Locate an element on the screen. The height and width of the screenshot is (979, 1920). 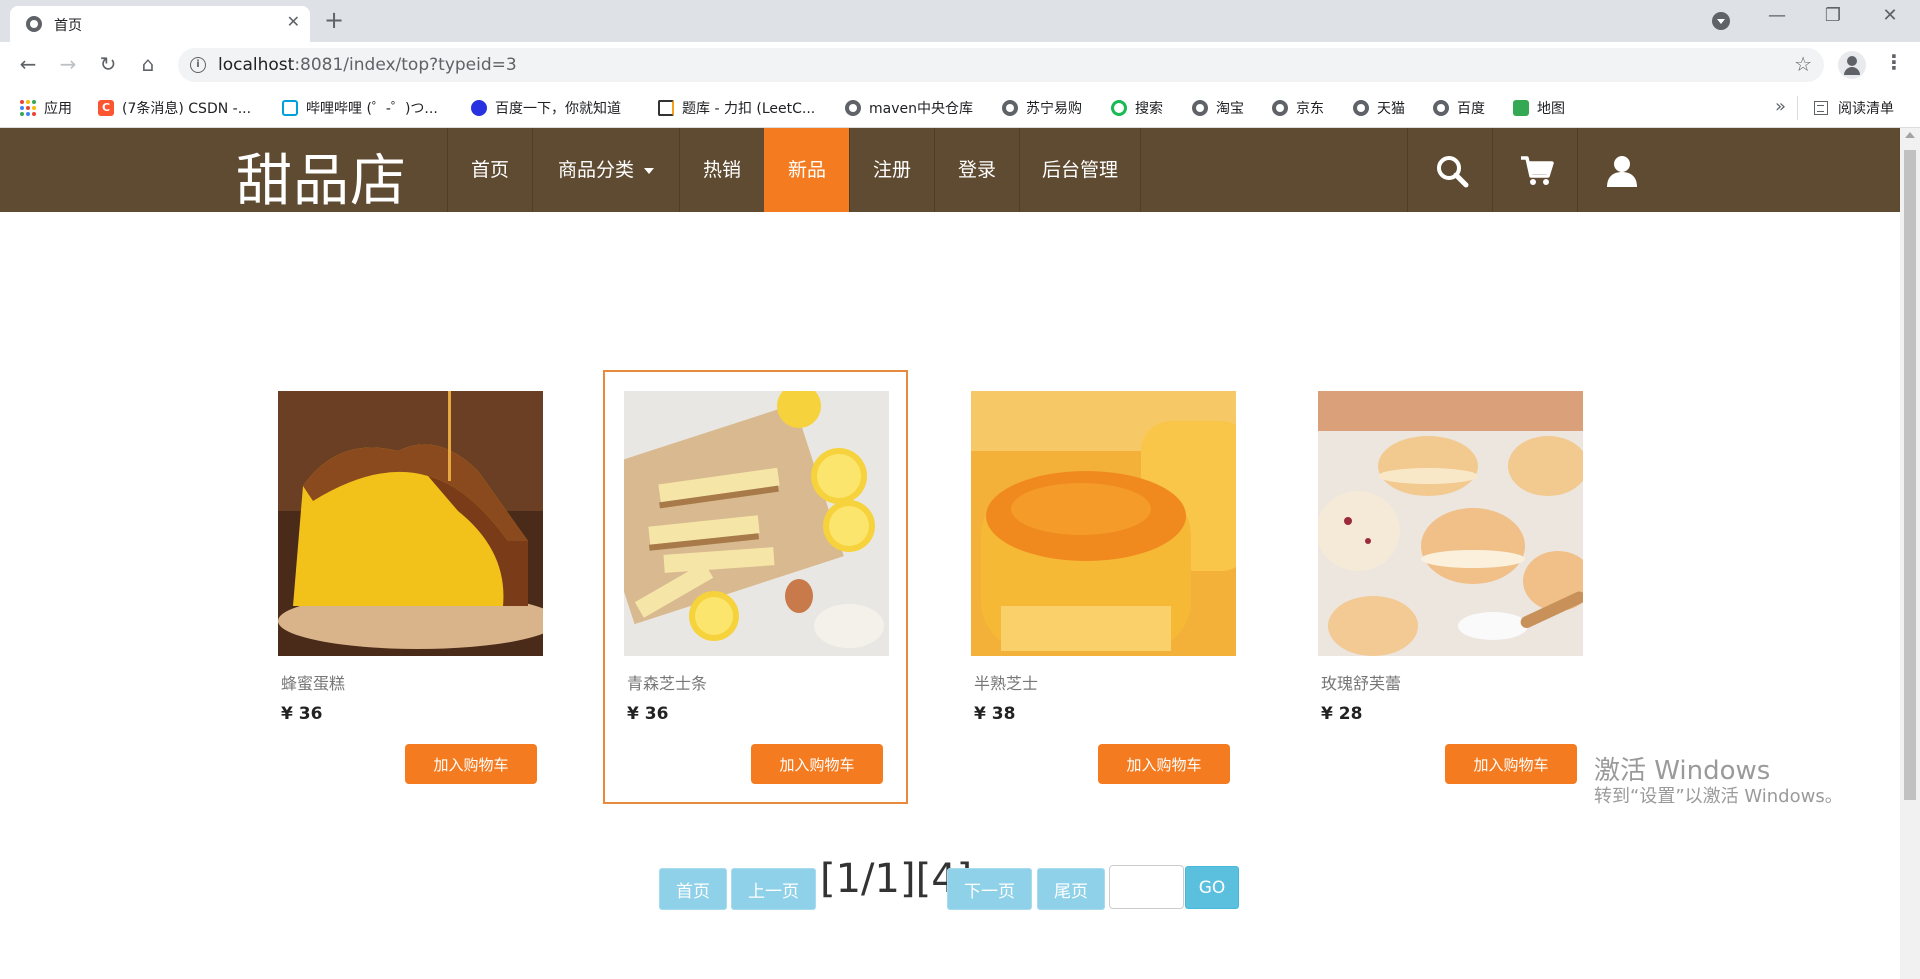
product-card: 青森芝士条 ¥ 36 加入购物车 is located at coordinates (755, 587).